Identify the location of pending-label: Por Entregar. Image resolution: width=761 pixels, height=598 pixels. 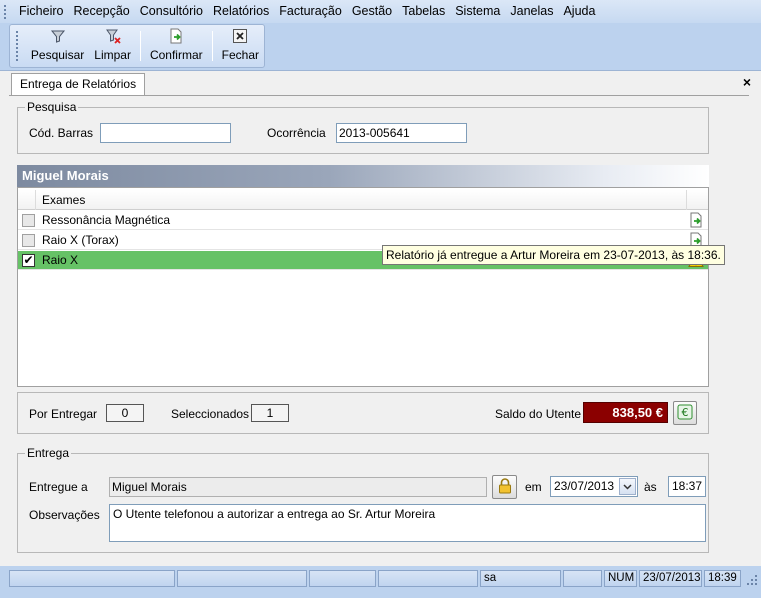
(63, 414).